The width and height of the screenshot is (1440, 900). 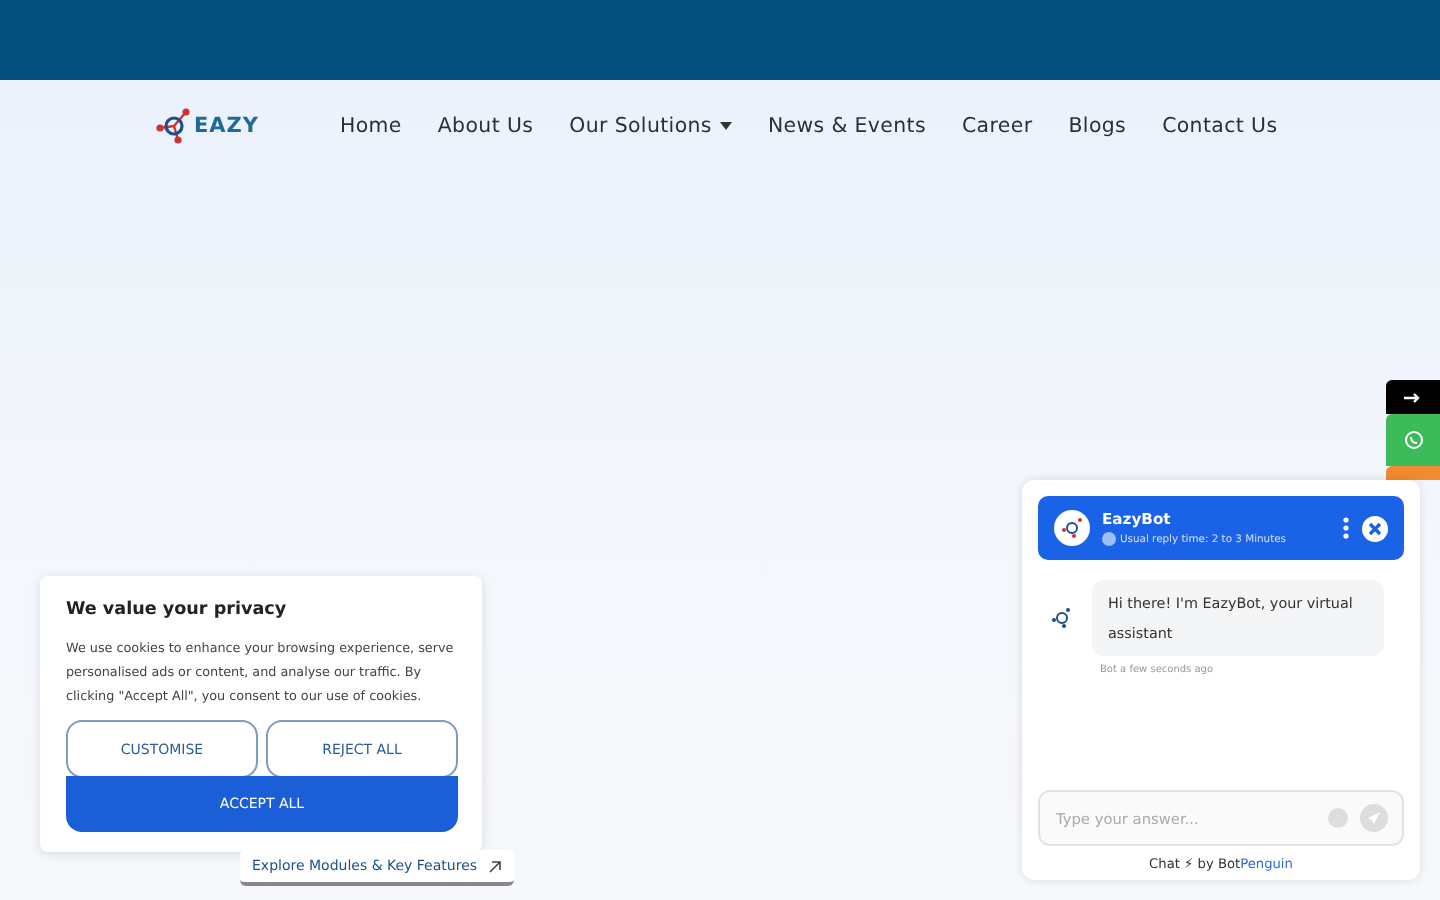 What do you see at coordinates (1374, 818) in the screenshot?
I see `send-icon` at bounding box center [1374, 818].